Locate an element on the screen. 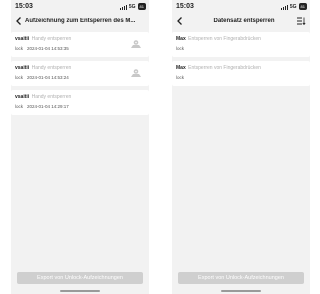  record-time: 2024-01-04 14:29:17 is located at coordinates (48, 106).